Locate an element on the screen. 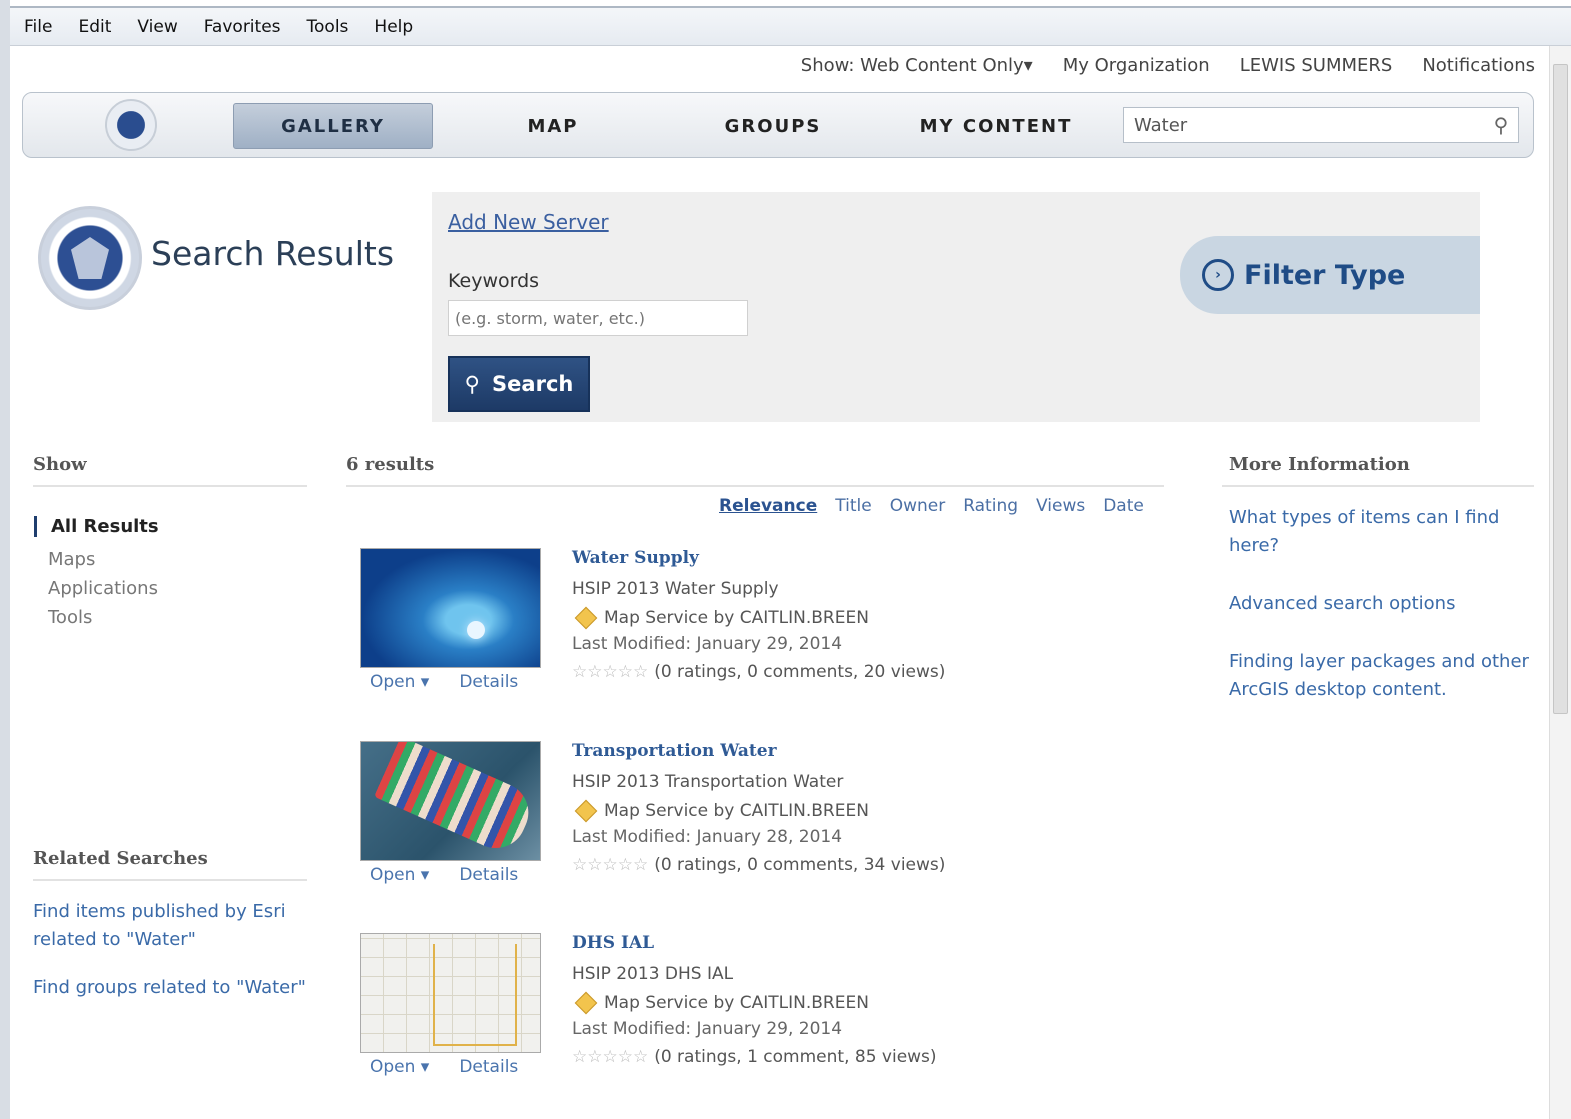  related-searches-heading: Related Searches is located at coordinates (170, 864).